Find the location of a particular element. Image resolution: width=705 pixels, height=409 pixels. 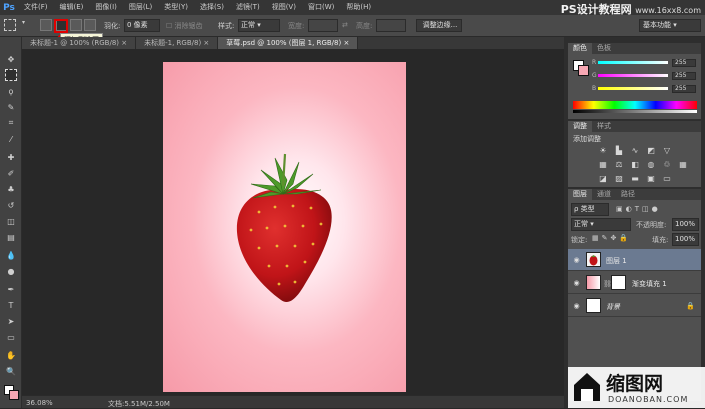

width-input is located at coordinates (323, 25).